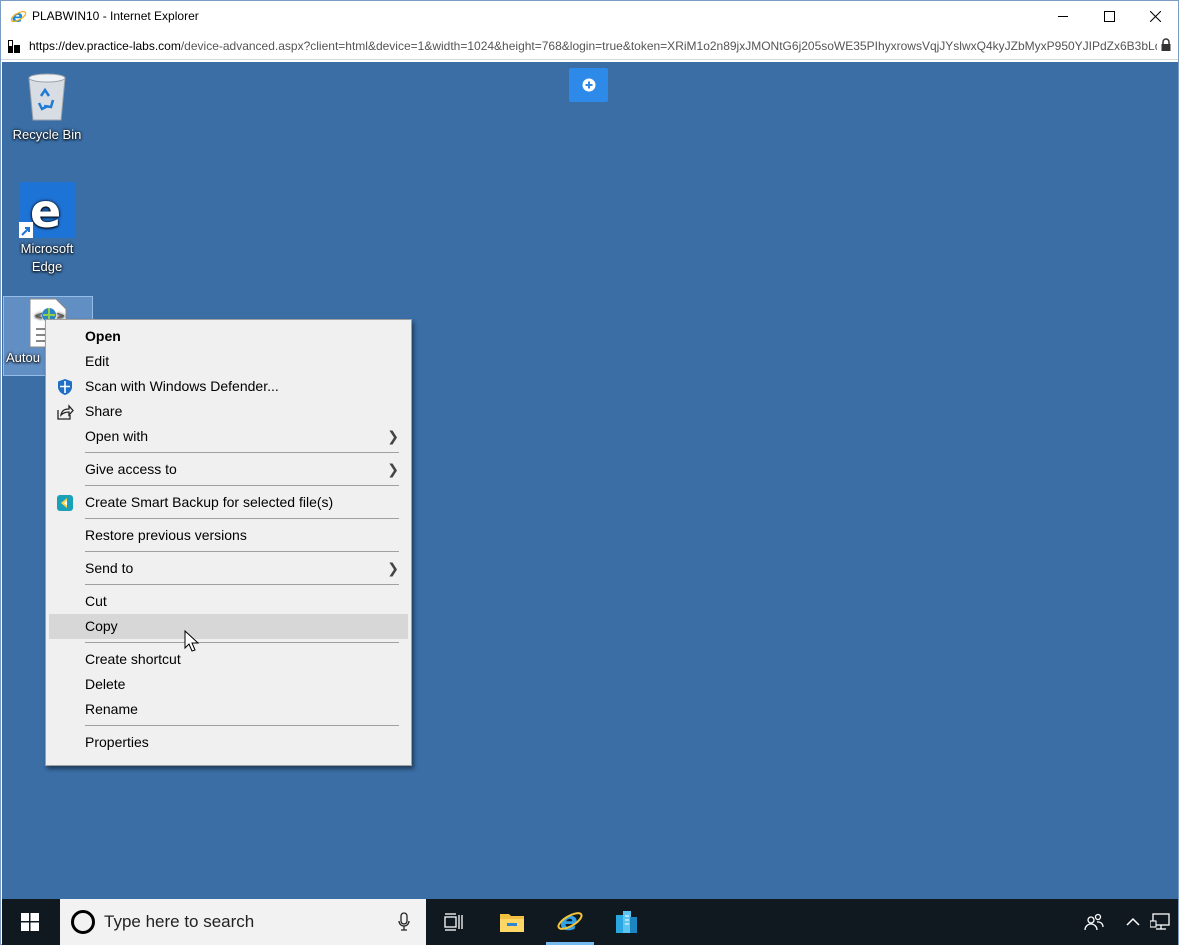 This screenshot has width=1179, height=945. I want to click on search-placeholder: Type here to search, so click(179, 921).